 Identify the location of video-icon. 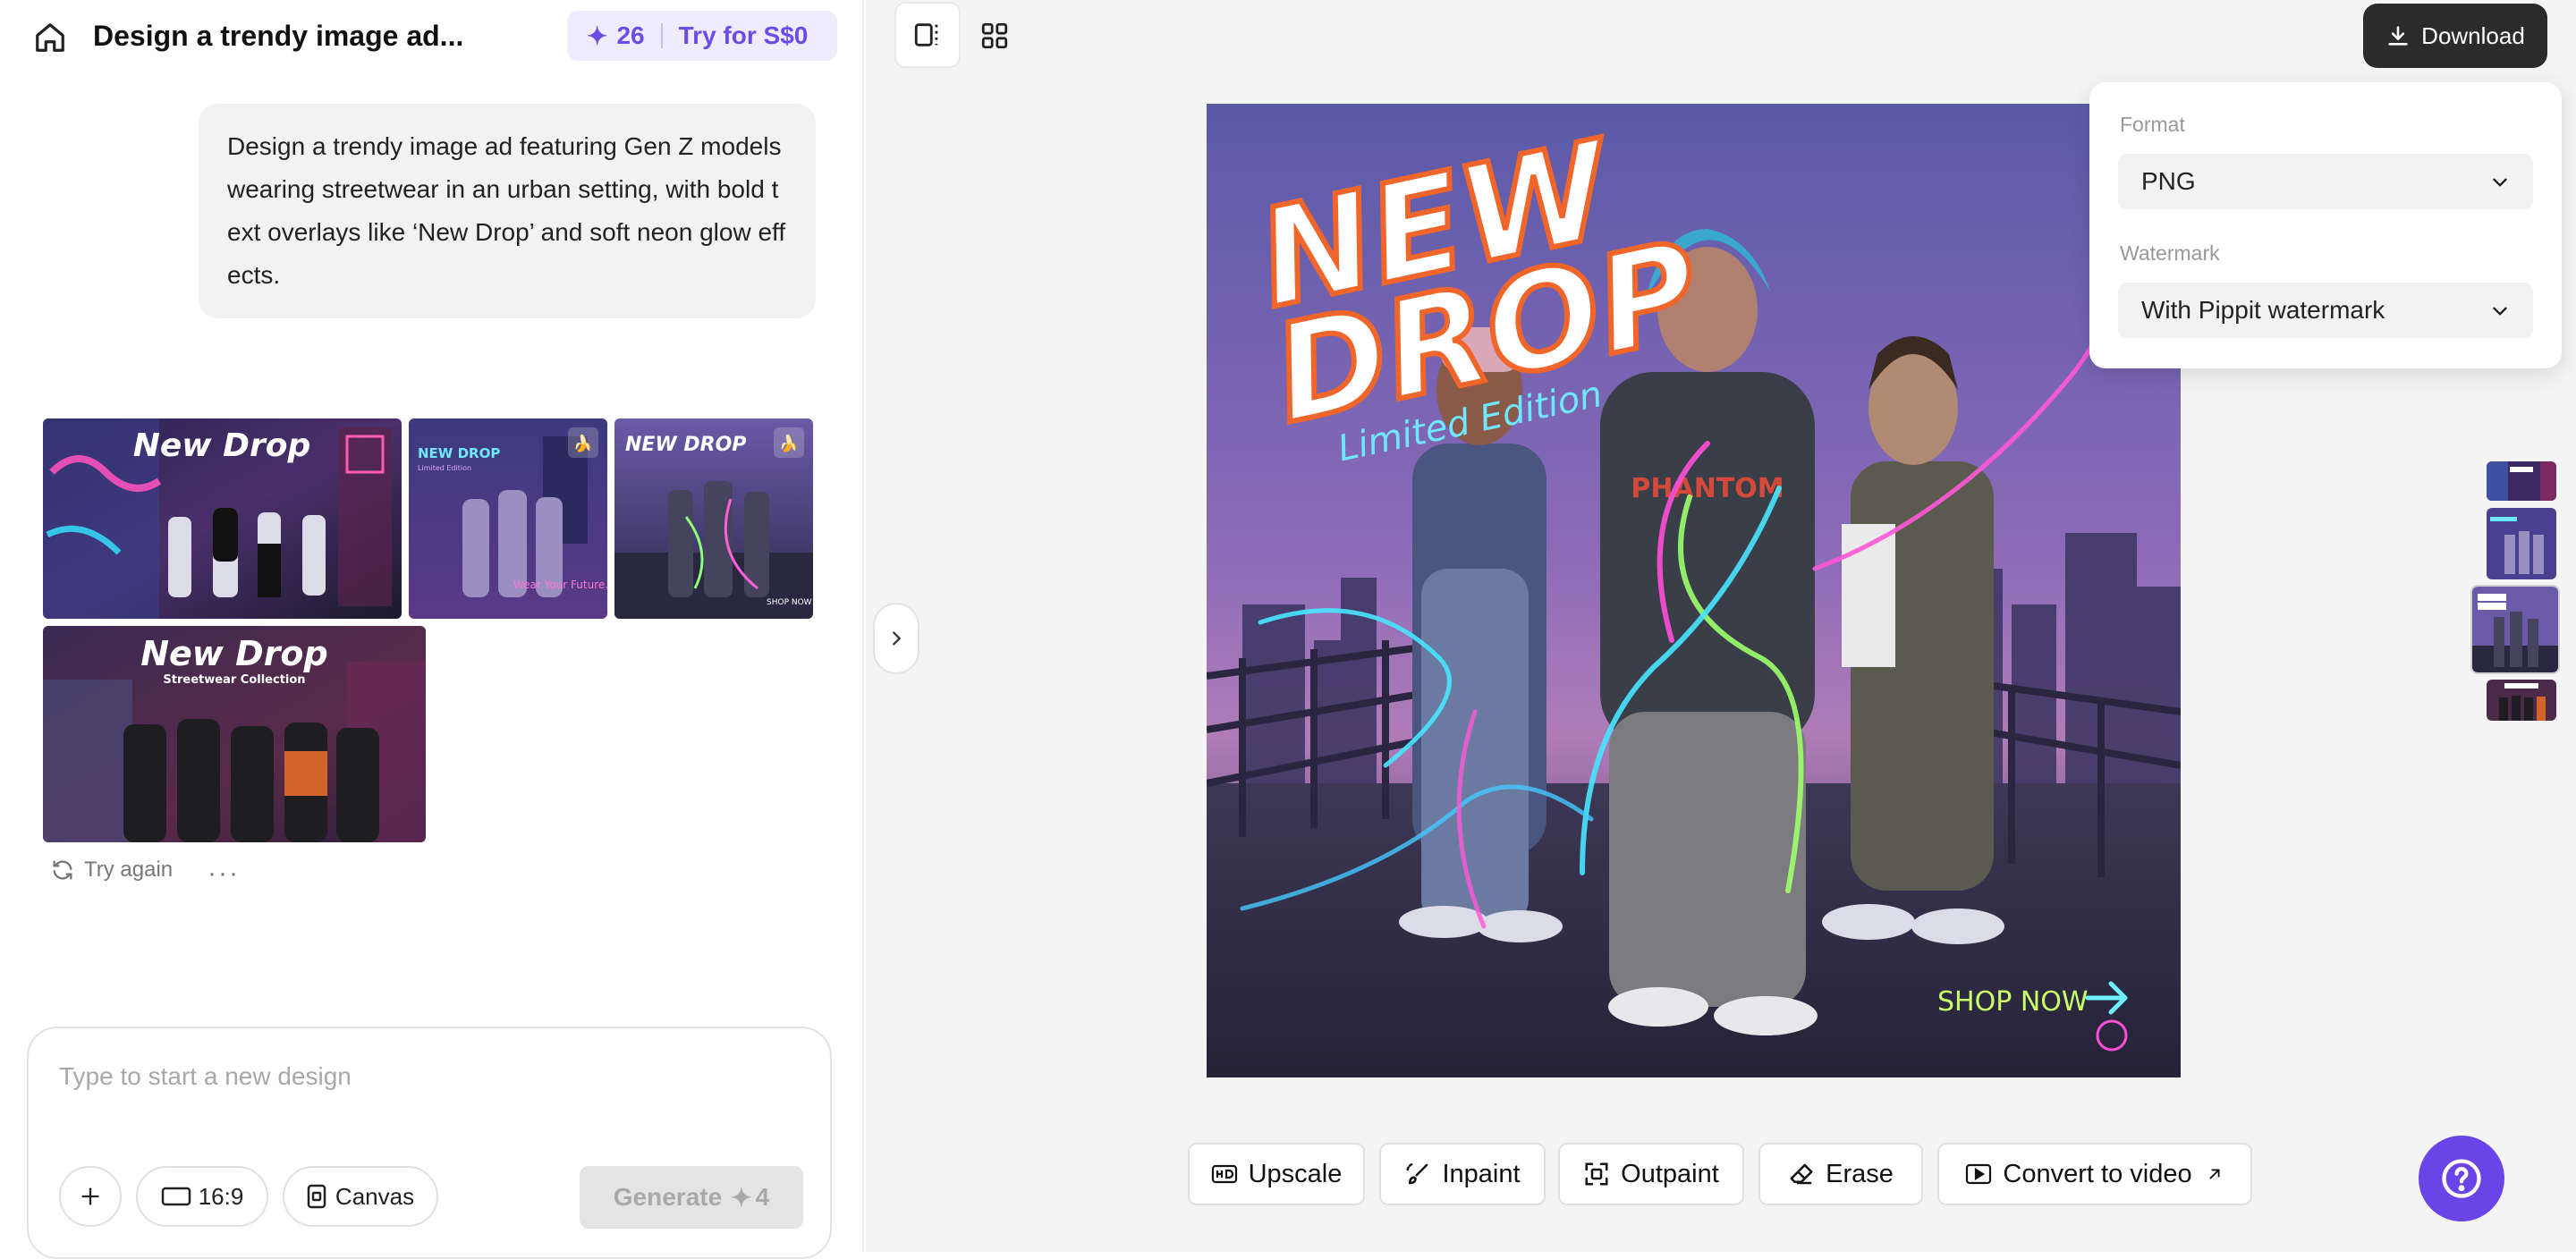
(1979, 1174).